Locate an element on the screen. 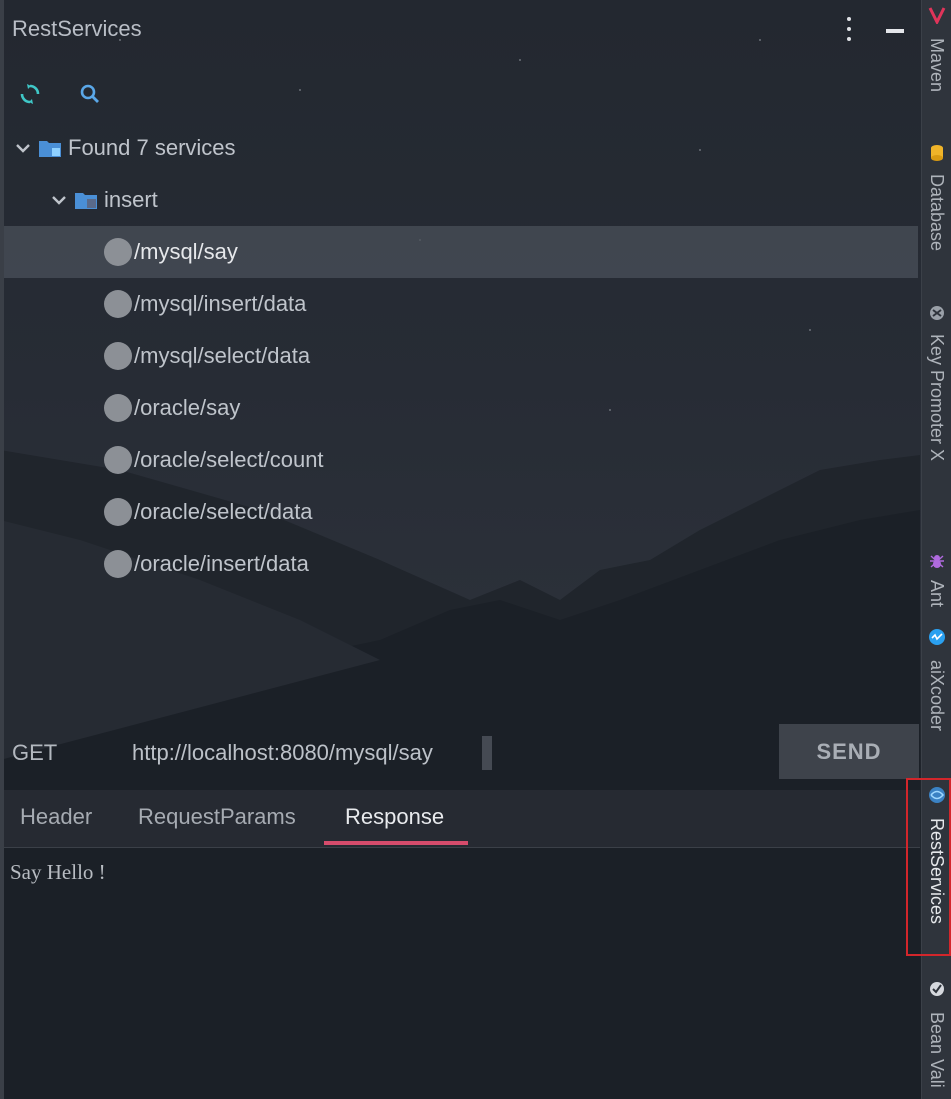  http-method: GET is located at coordinates (34, 753).